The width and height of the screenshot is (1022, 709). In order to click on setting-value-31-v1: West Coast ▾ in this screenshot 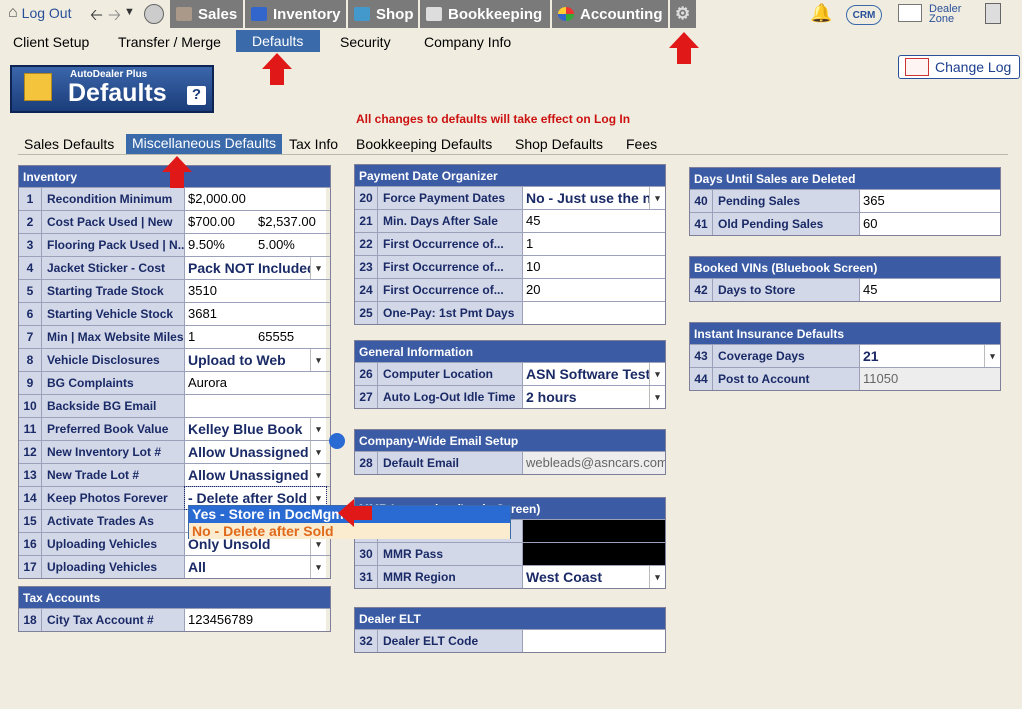, I will do `click(594, 577)`.